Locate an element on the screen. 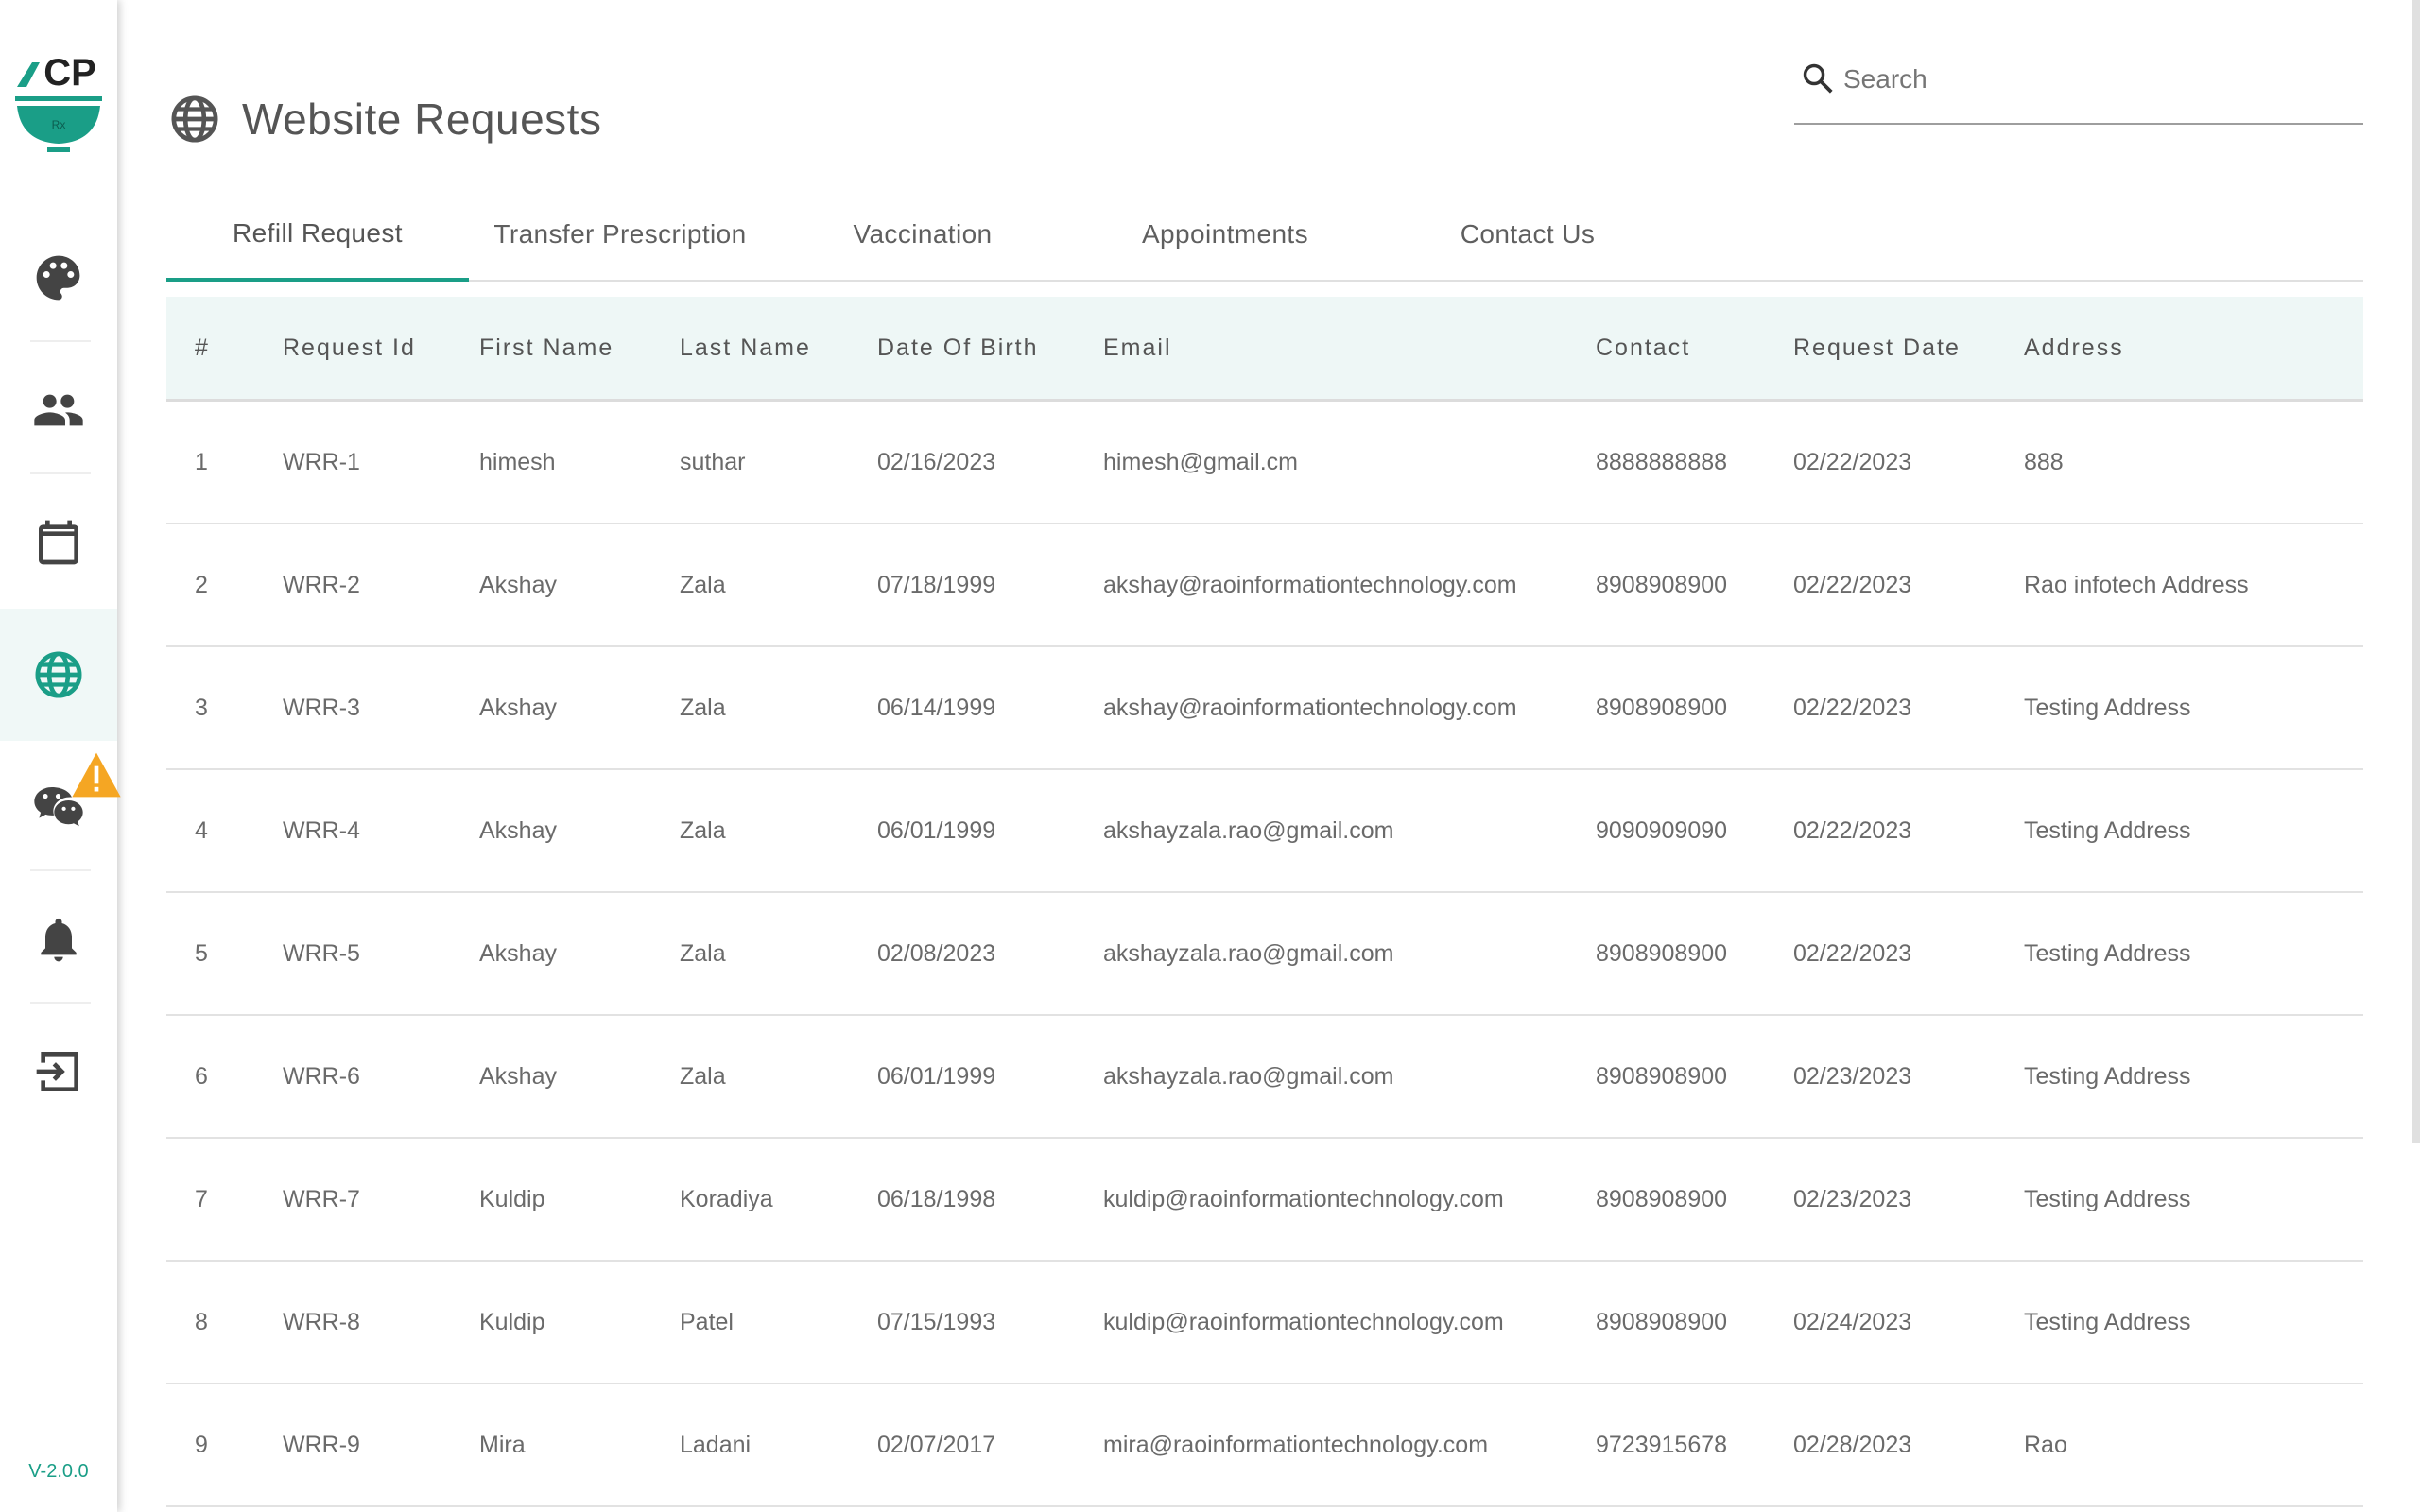  cell-contact: 9723915678 is located at coordinates (1662, 1445).